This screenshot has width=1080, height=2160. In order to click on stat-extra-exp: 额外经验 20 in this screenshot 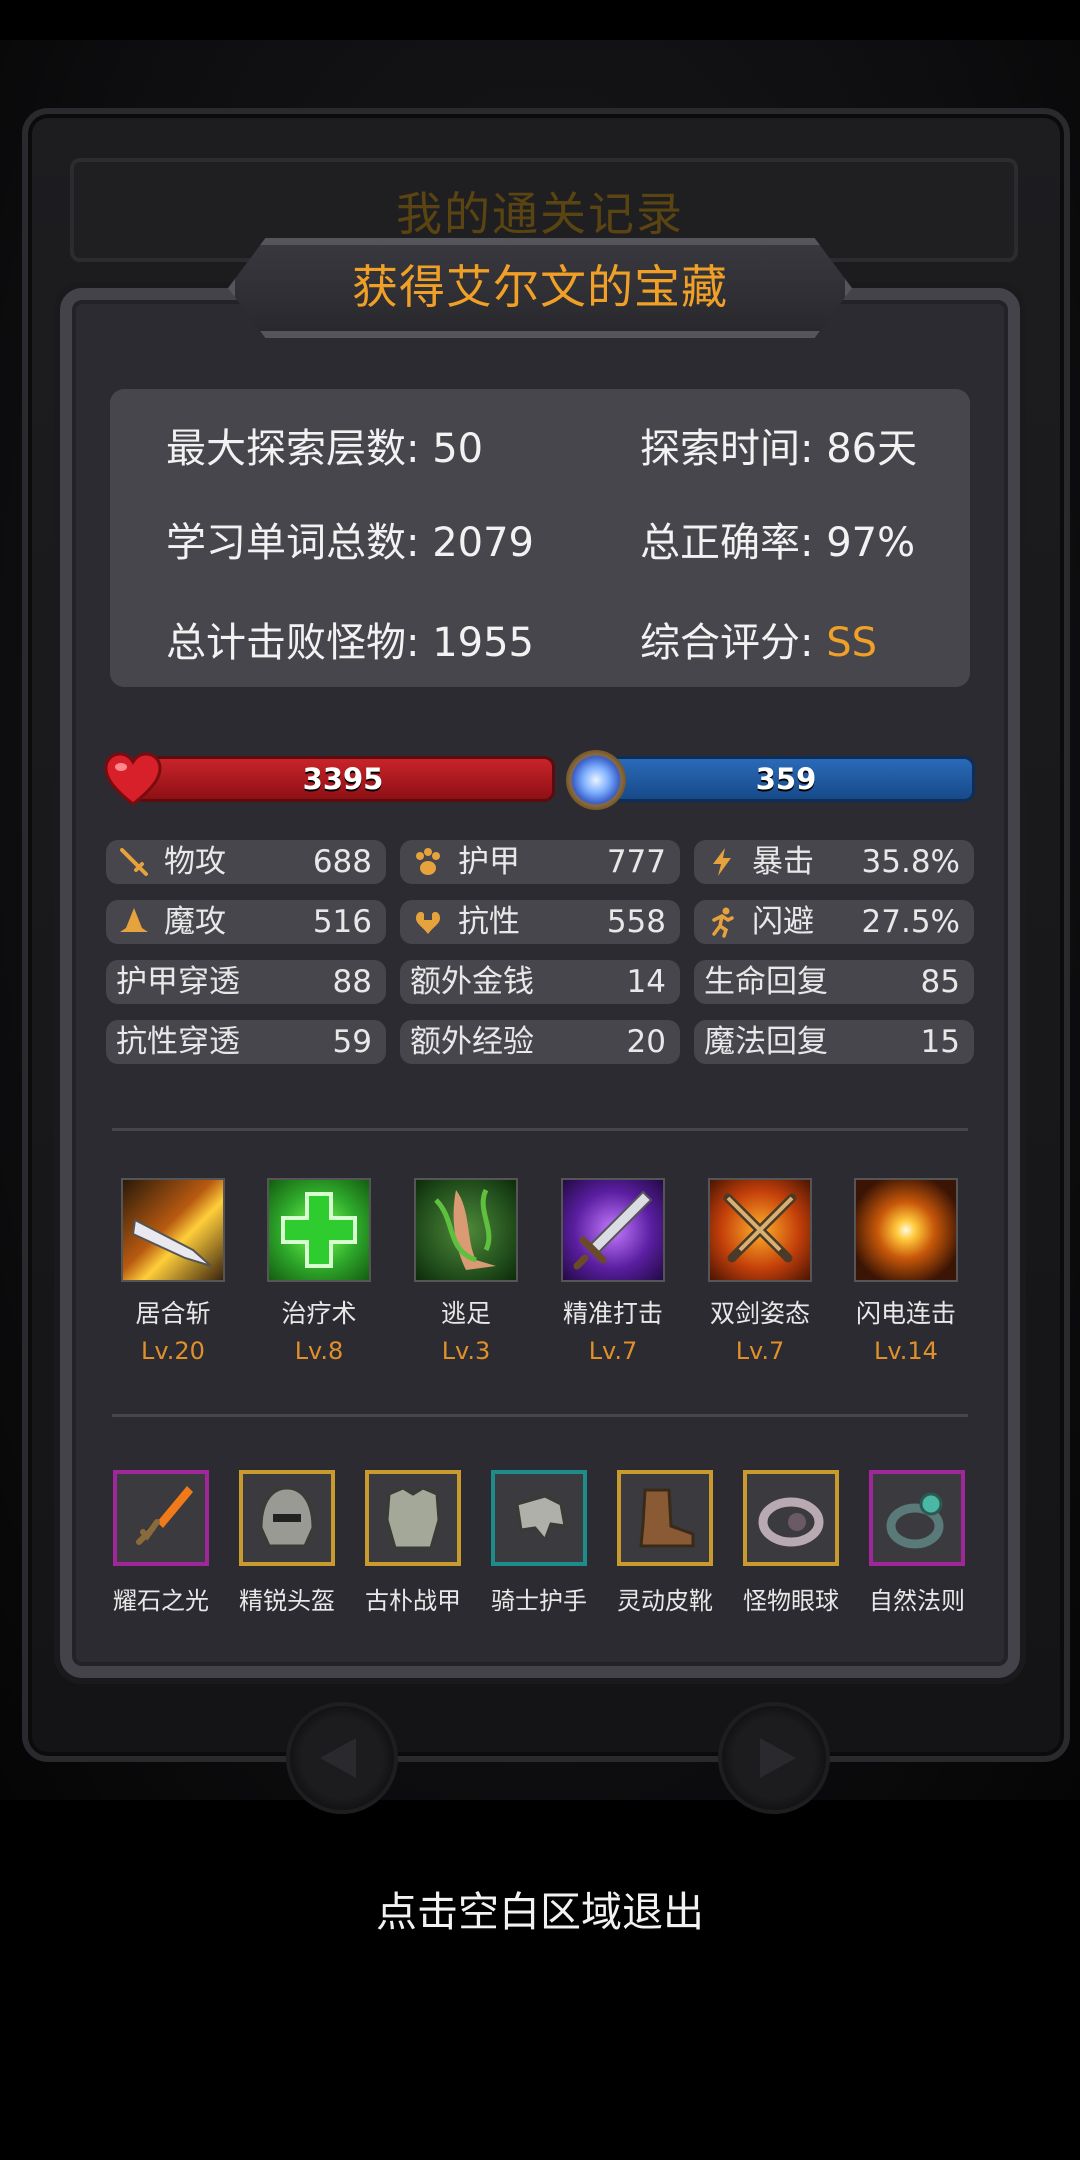, I will do `click(540, 1042)`.